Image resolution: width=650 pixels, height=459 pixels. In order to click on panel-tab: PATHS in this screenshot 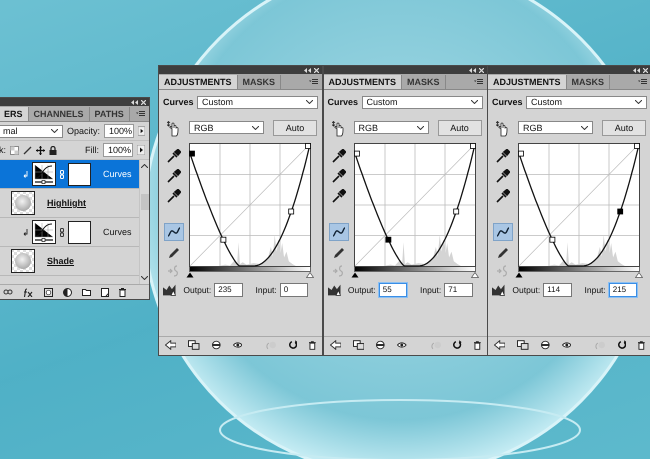, I will do `click(110, 114)`.